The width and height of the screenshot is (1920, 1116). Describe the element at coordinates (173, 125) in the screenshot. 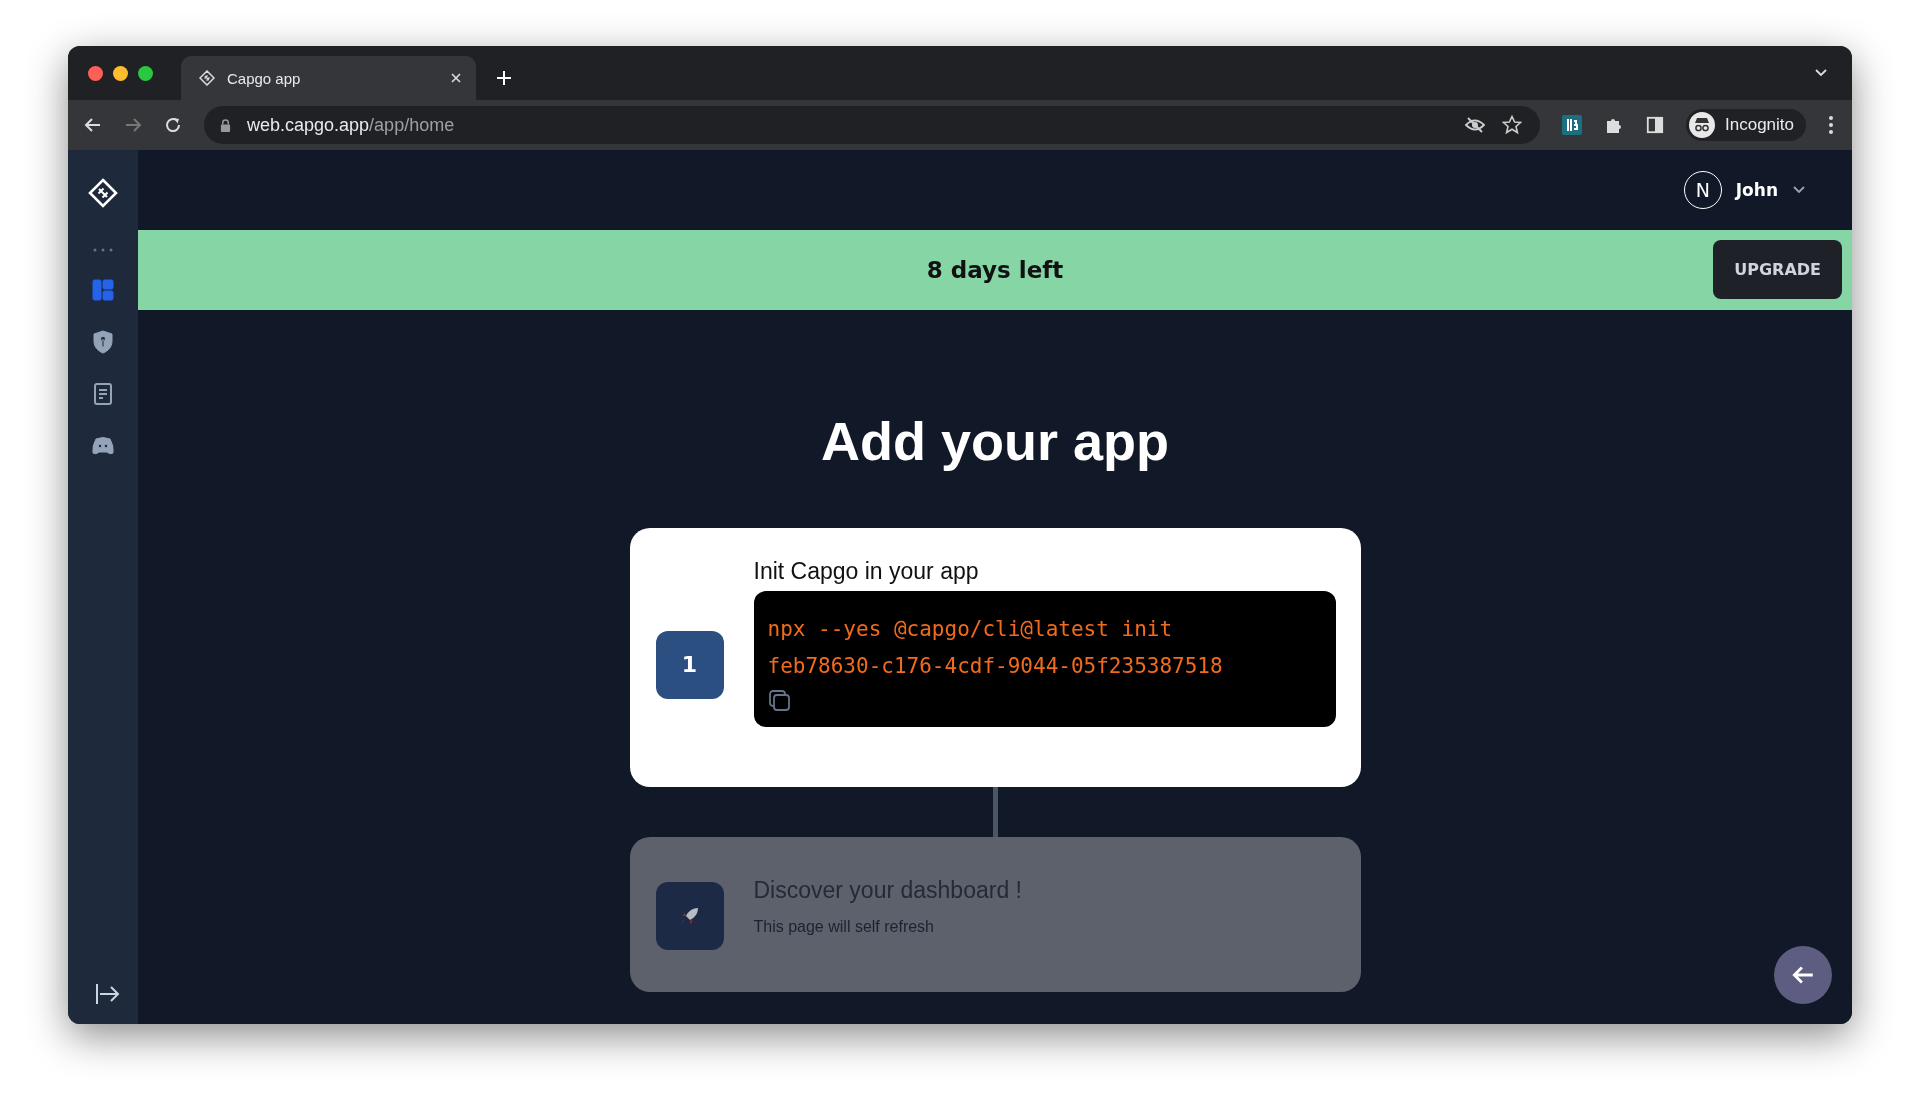

I see `reload-icon` at that location.